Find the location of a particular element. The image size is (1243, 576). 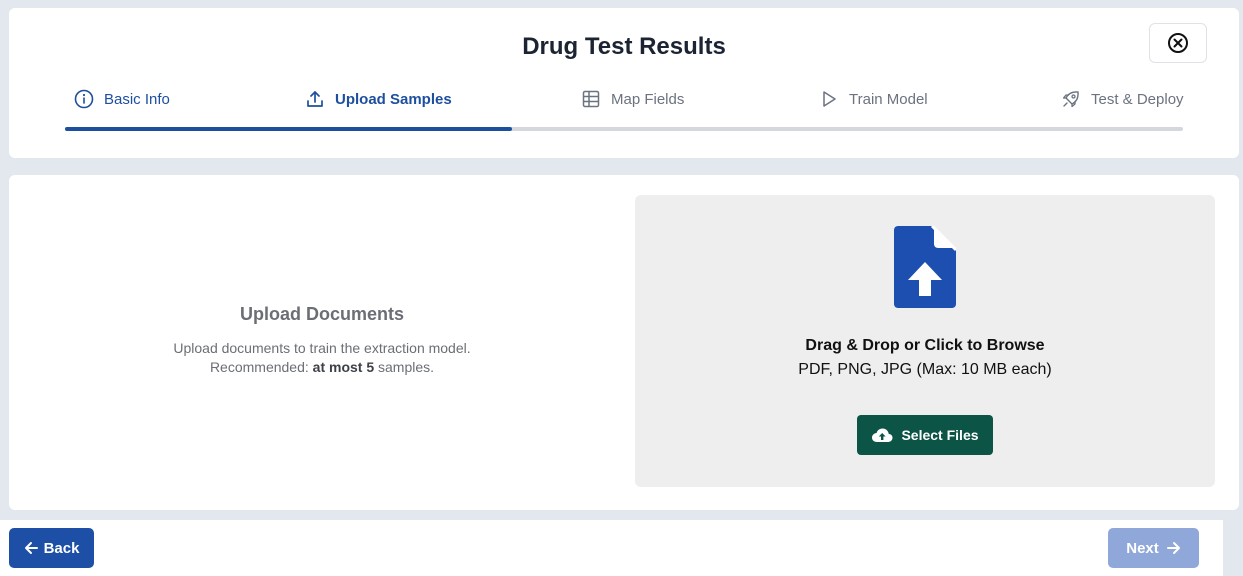

step-label: Basic Info is located at coordinates (137, 99).